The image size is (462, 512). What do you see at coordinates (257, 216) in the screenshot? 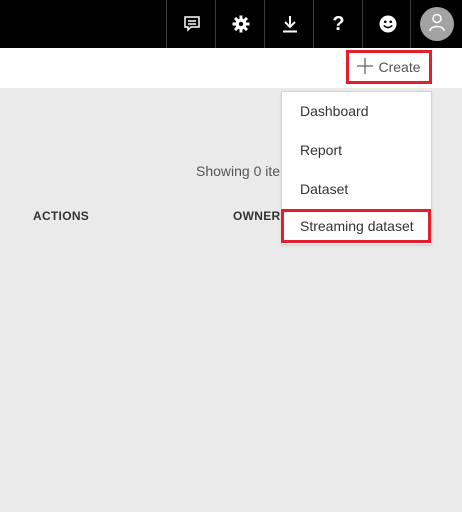
I see `column-header-owner: OWNER` at bounding box center [257, 216].